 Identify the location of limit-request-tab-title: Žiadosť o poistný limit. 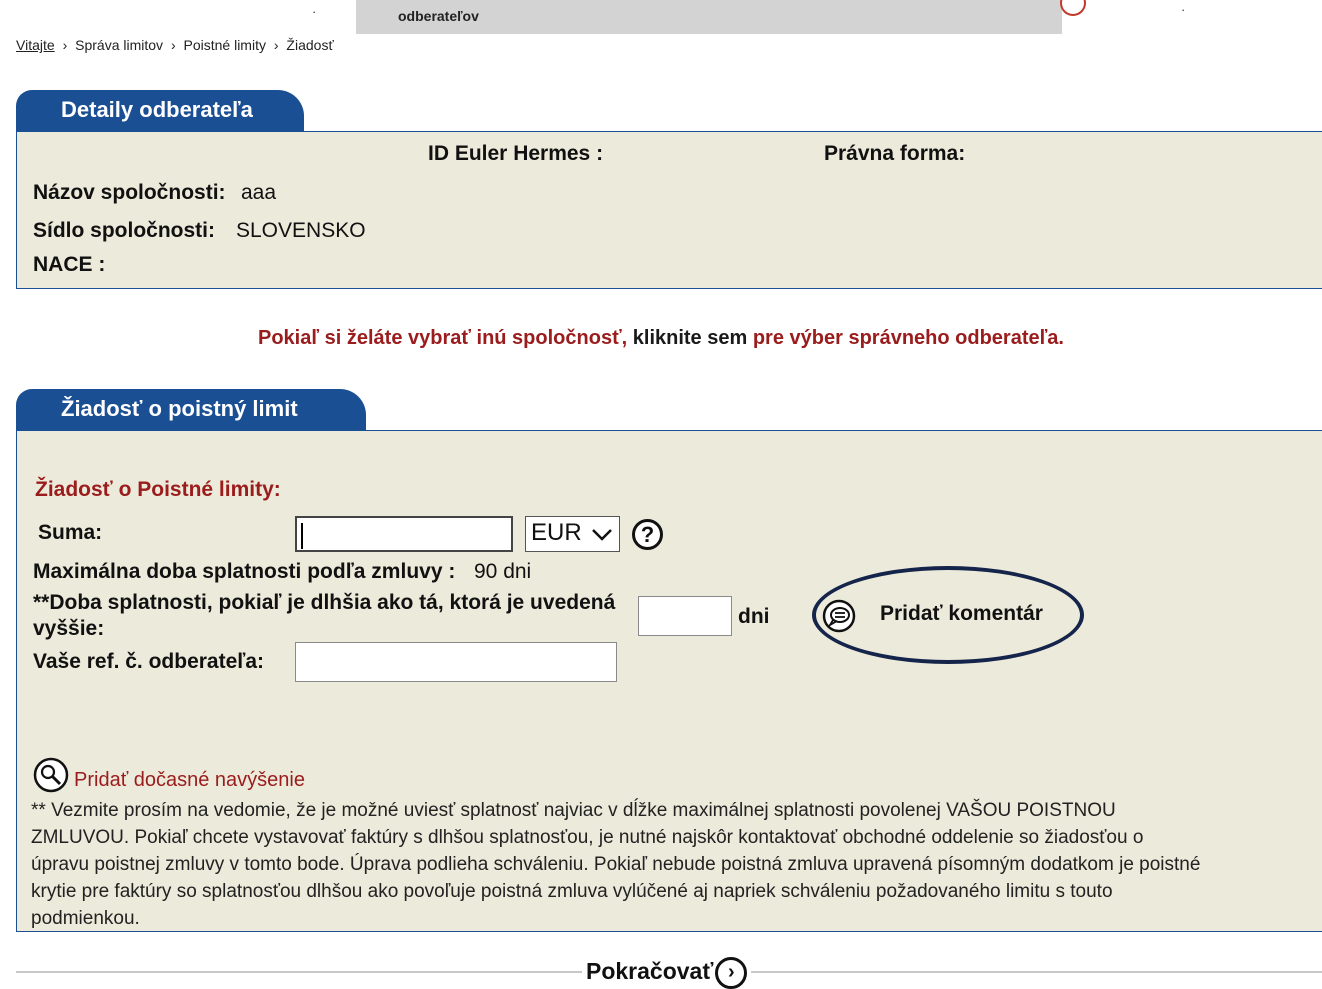
(179, 408).